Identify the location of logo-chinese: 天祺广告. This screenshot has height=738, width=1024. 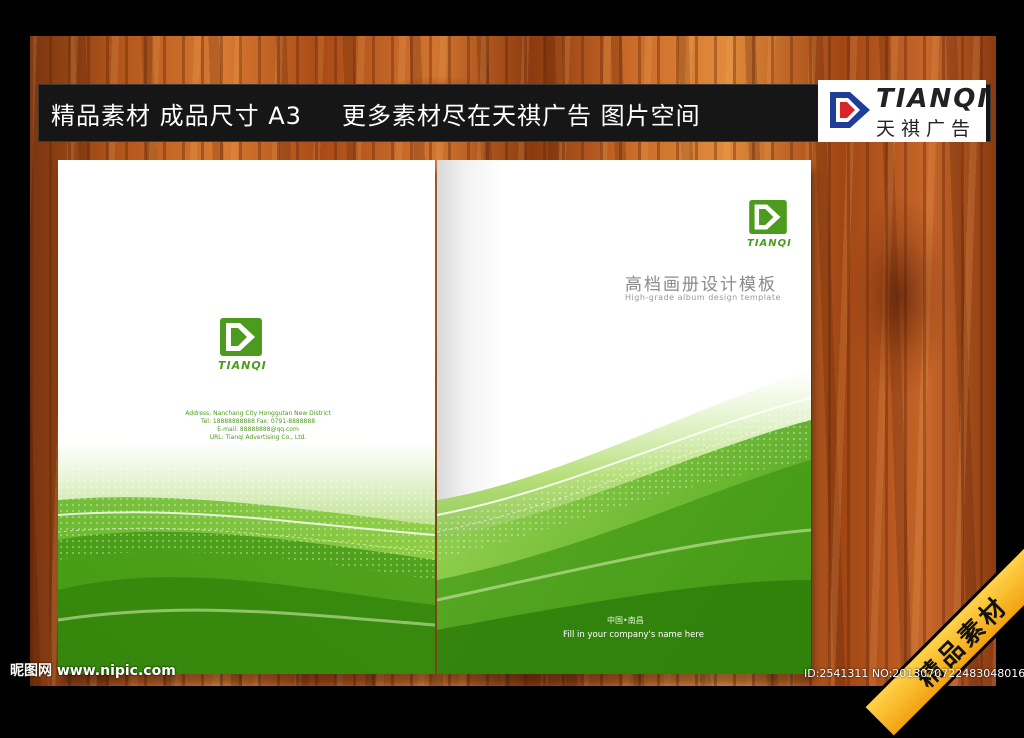
(926, 129).